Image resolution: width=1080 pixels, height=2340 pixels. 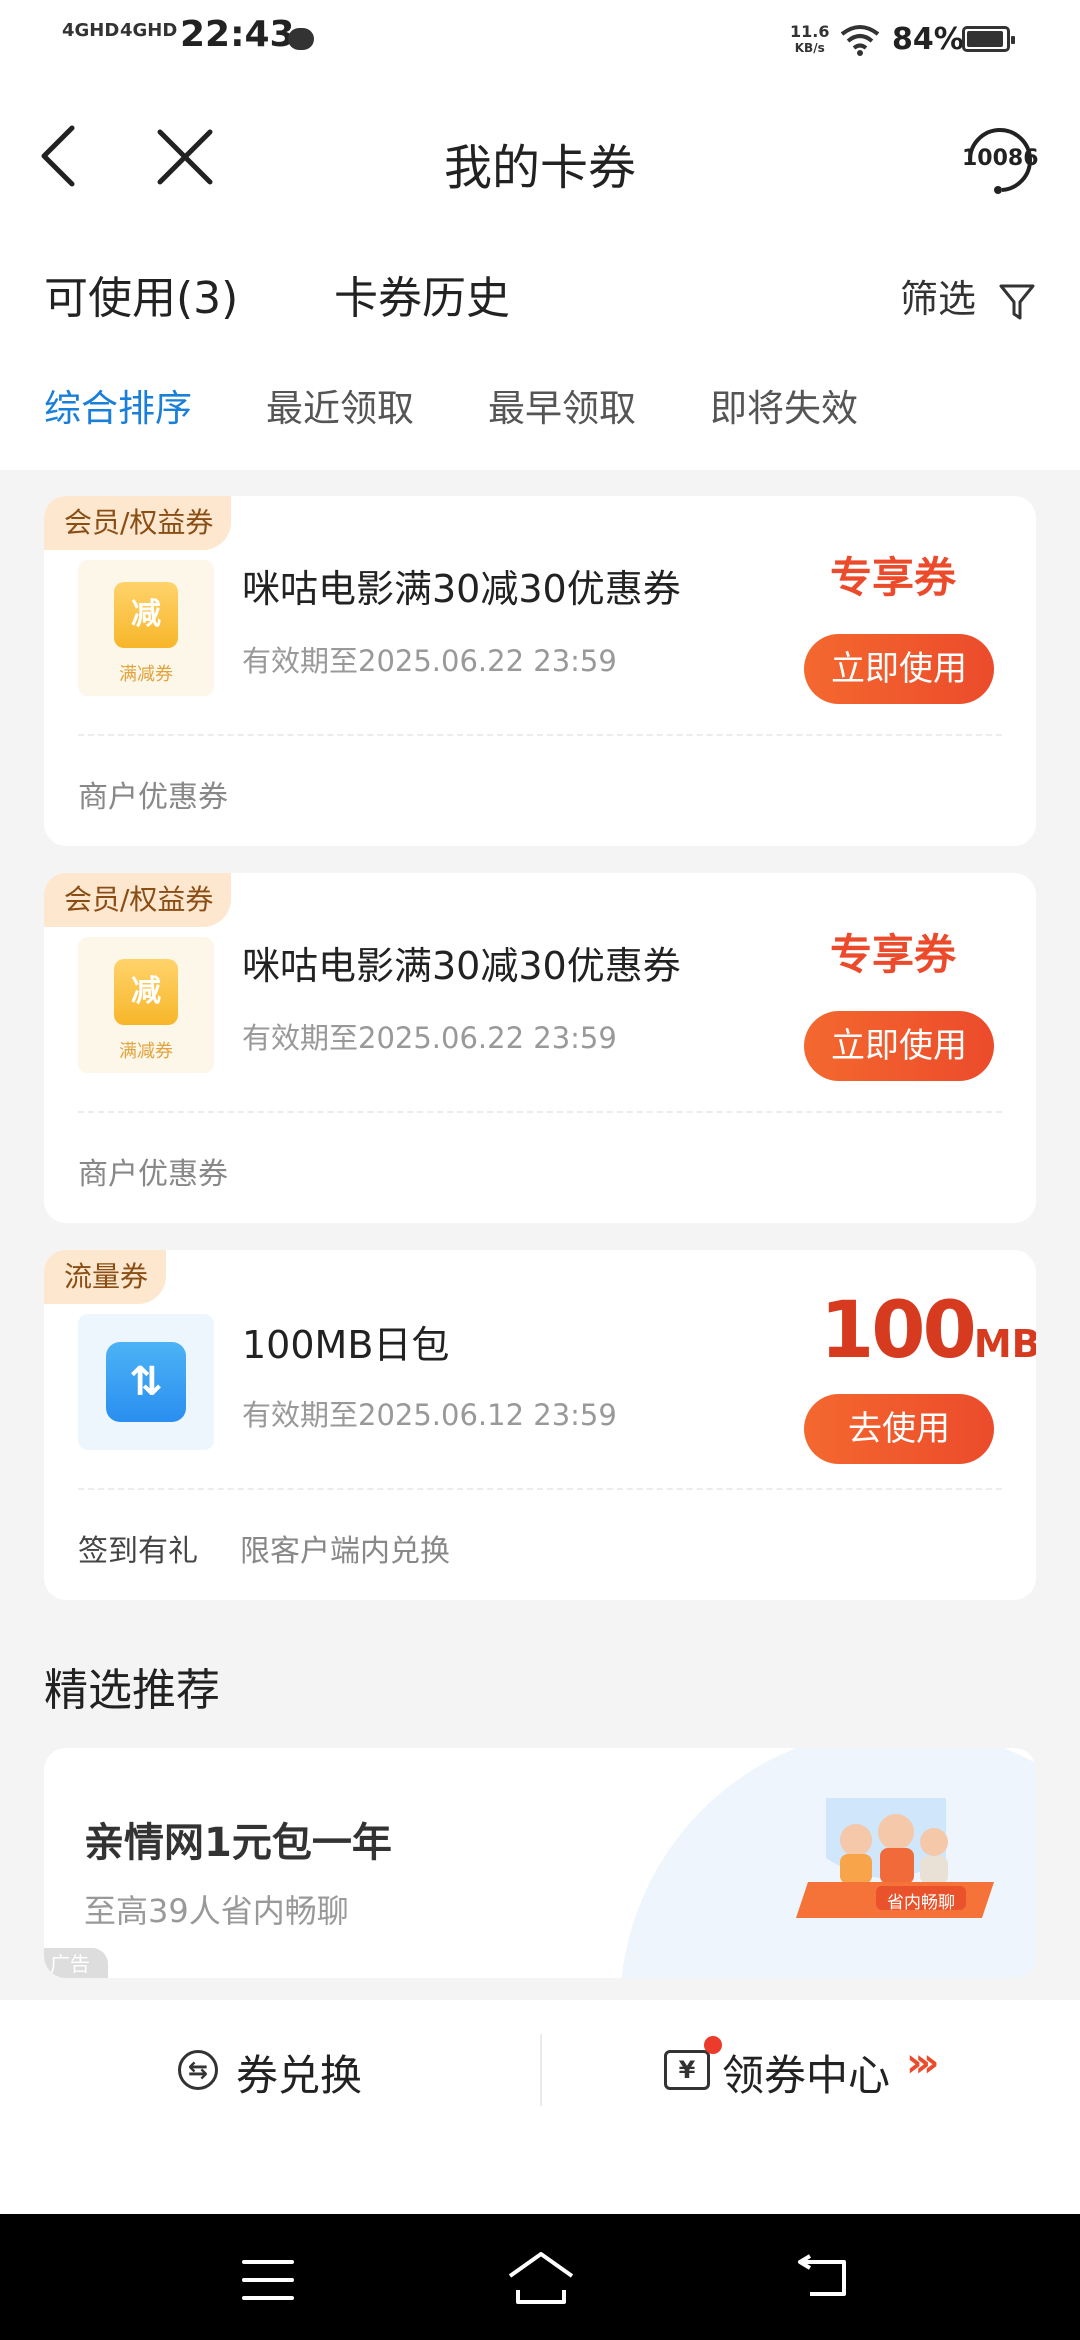 What do you see at coordinates (938, 299) in the screenshot?
I see `filter-label: 筛选` at bounding box center [938, 299].